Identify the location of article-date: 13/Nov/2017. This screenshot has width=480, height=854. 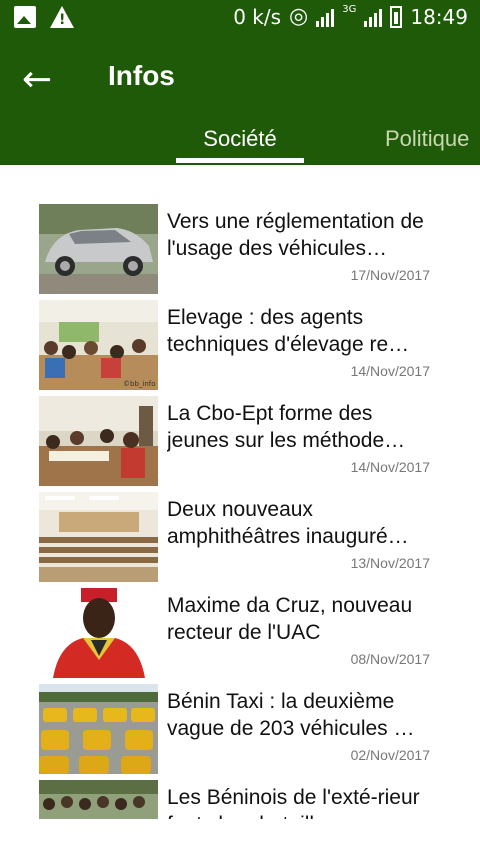
(390, 563).